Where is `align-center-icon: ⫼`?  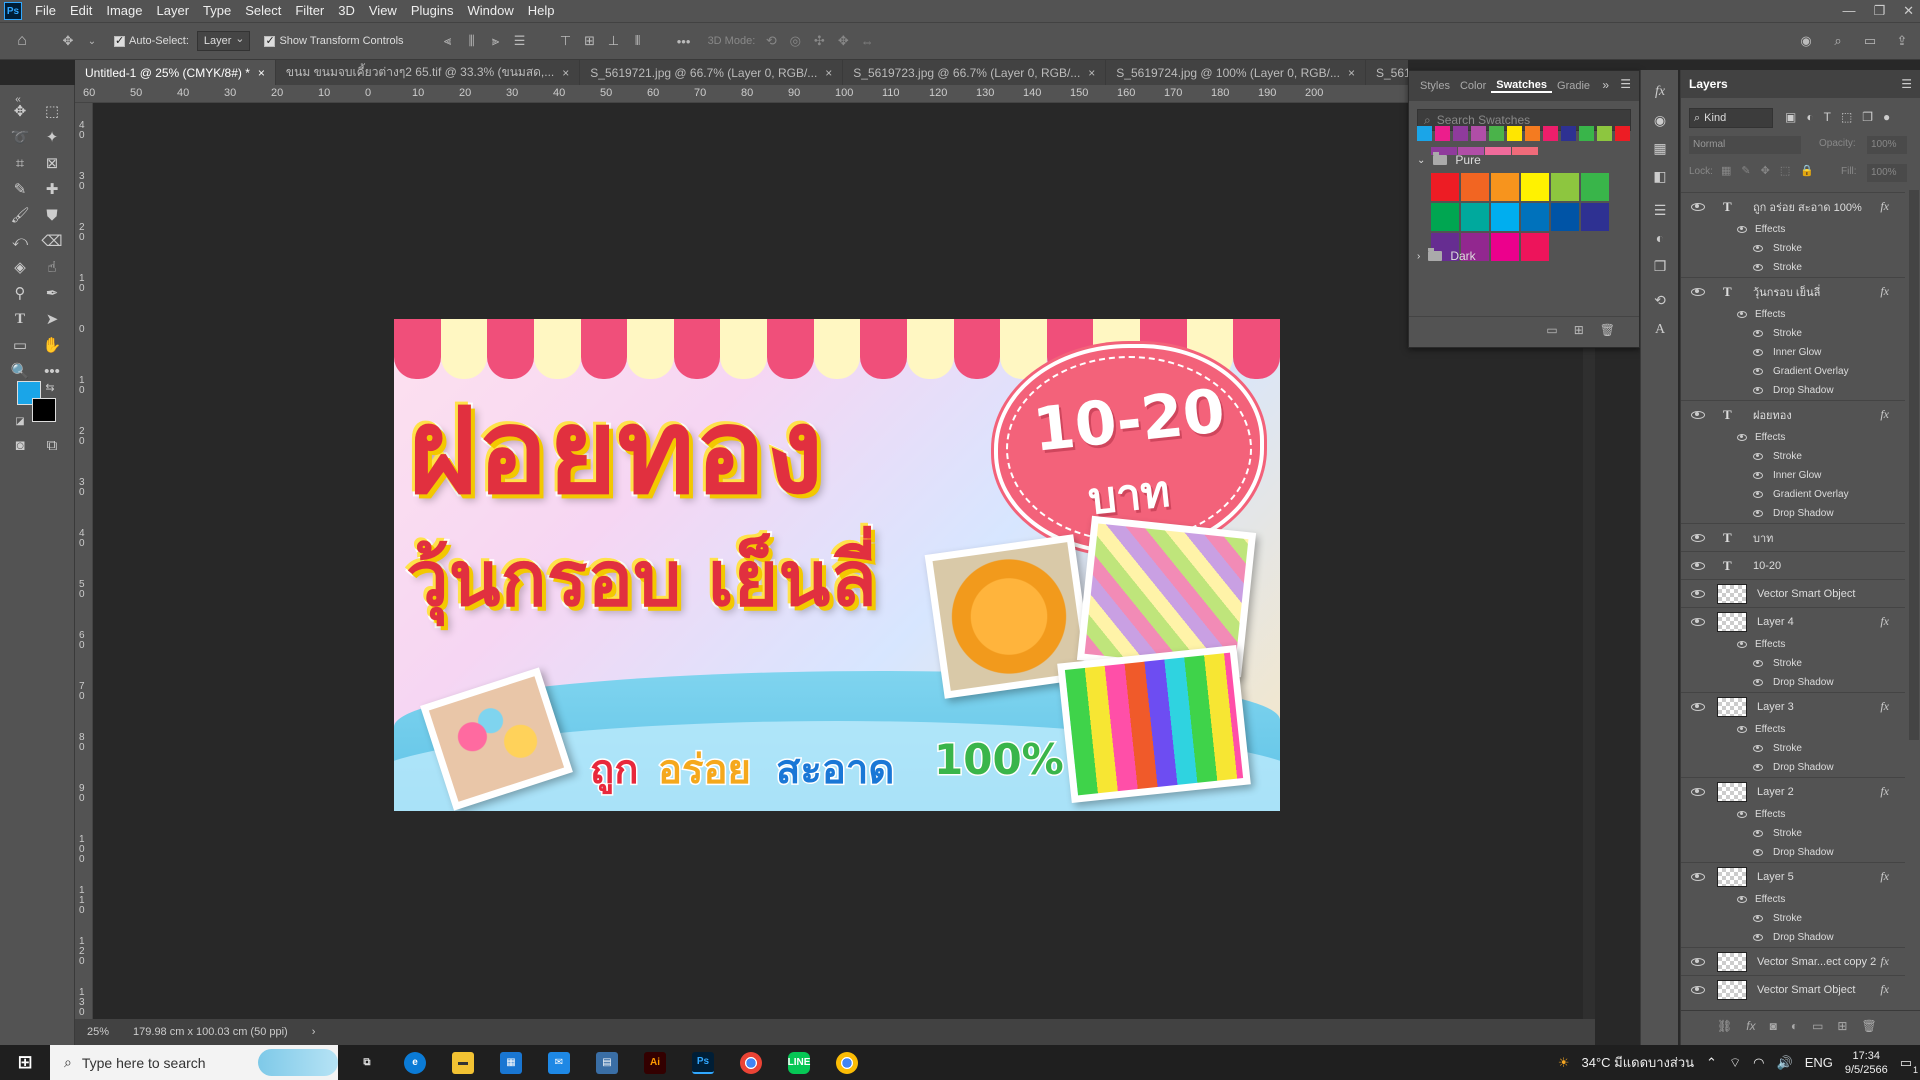 align-center-icon: ⫼ is located at coordinates (472, 41).